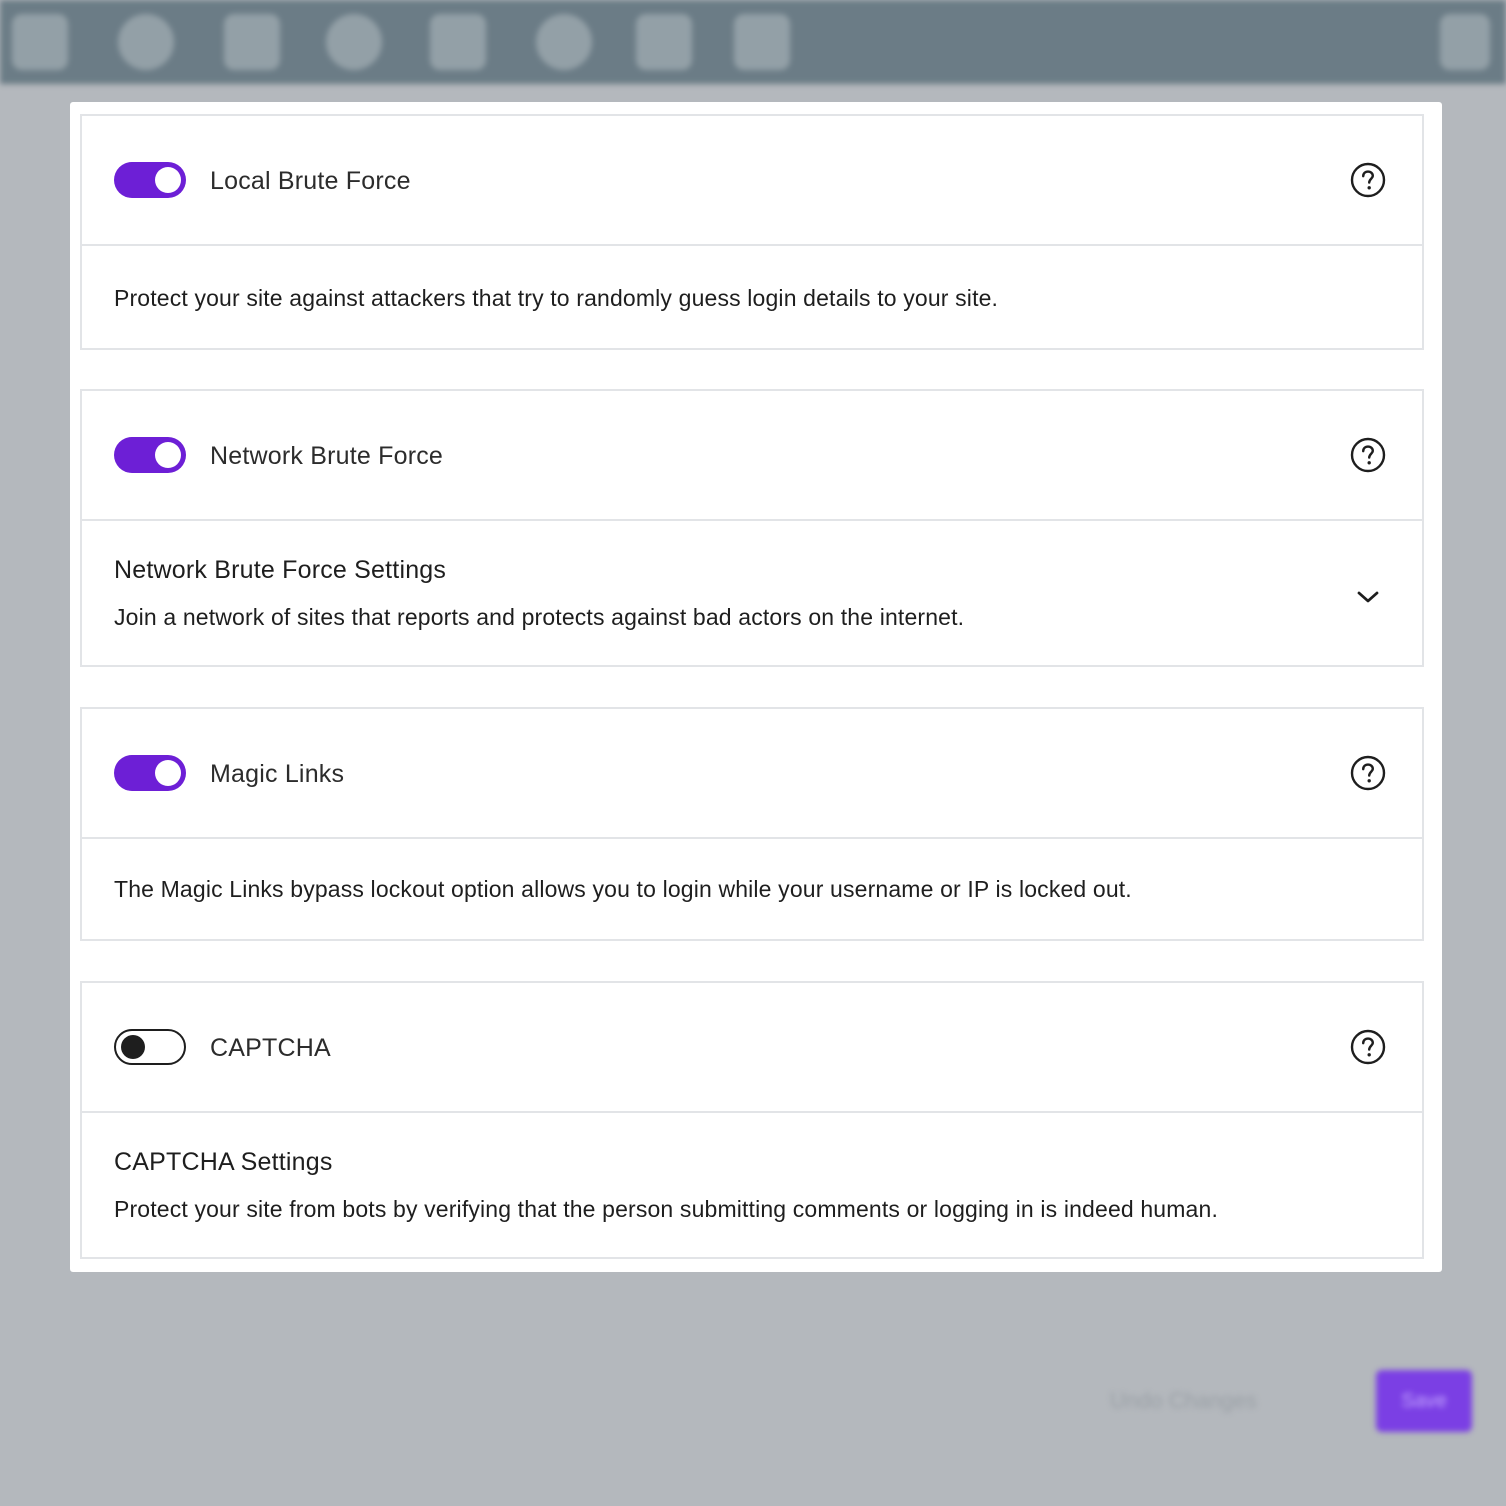 The width and height of the screenshot is (1506, 1506). I want to click on shield-icon, so click(458, 42).